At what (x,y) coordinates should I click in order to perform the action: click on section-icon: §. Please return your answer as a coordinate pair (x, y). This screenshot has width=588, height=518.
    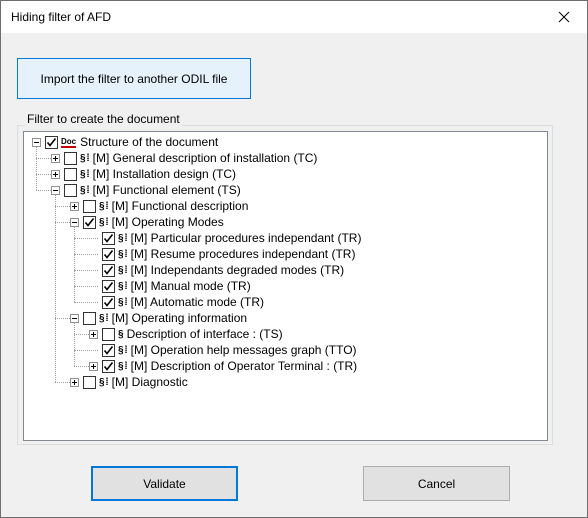
    Looking at the image, I should click on (120, 334).